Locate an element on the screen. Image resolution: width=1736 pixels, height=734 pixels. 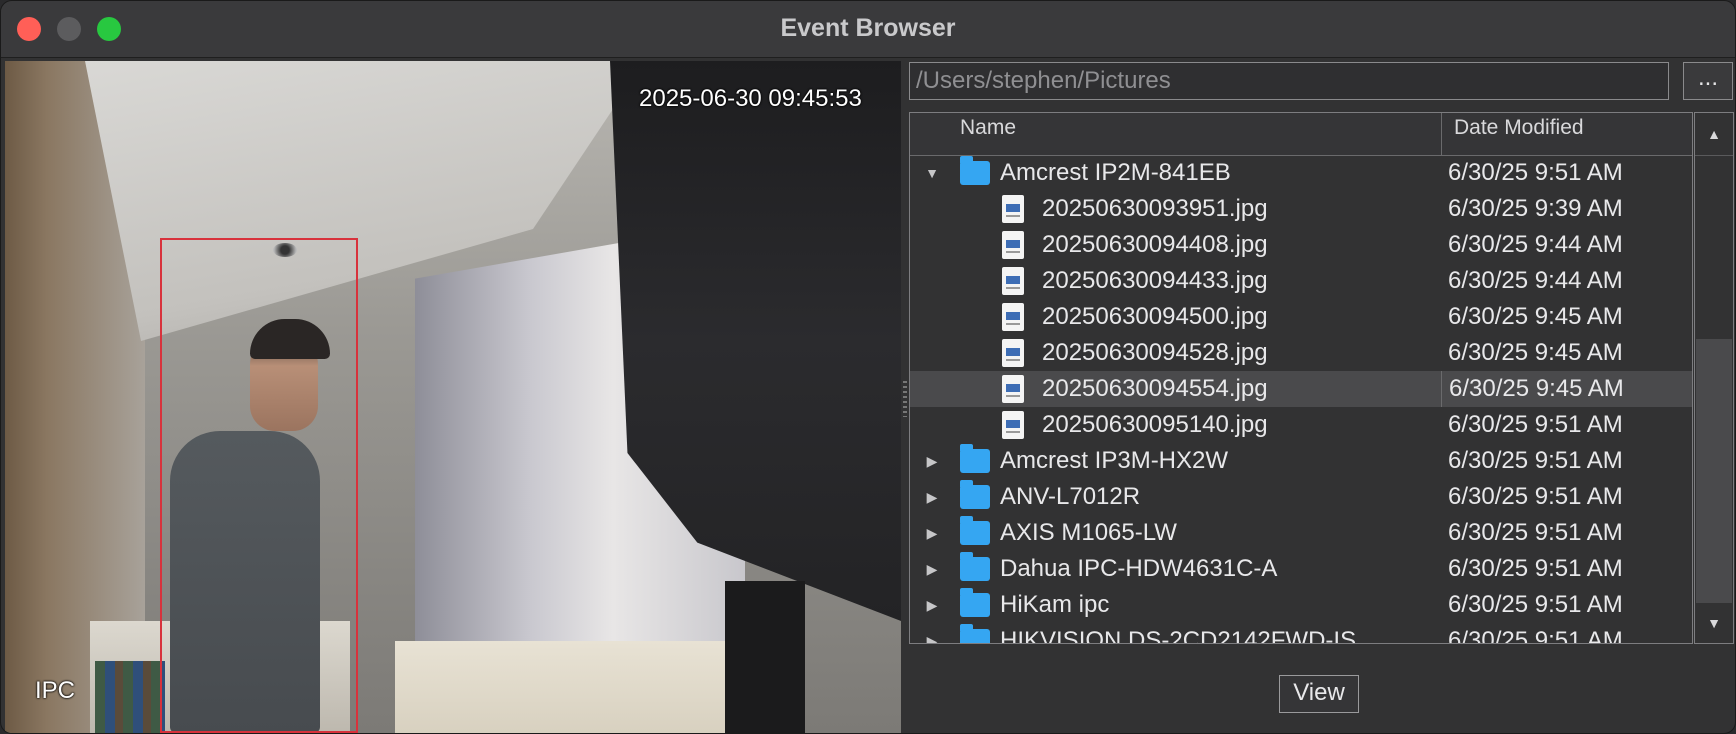
row-name: Amcrest IP2M-841EB is located at coordinates (1115, 172).